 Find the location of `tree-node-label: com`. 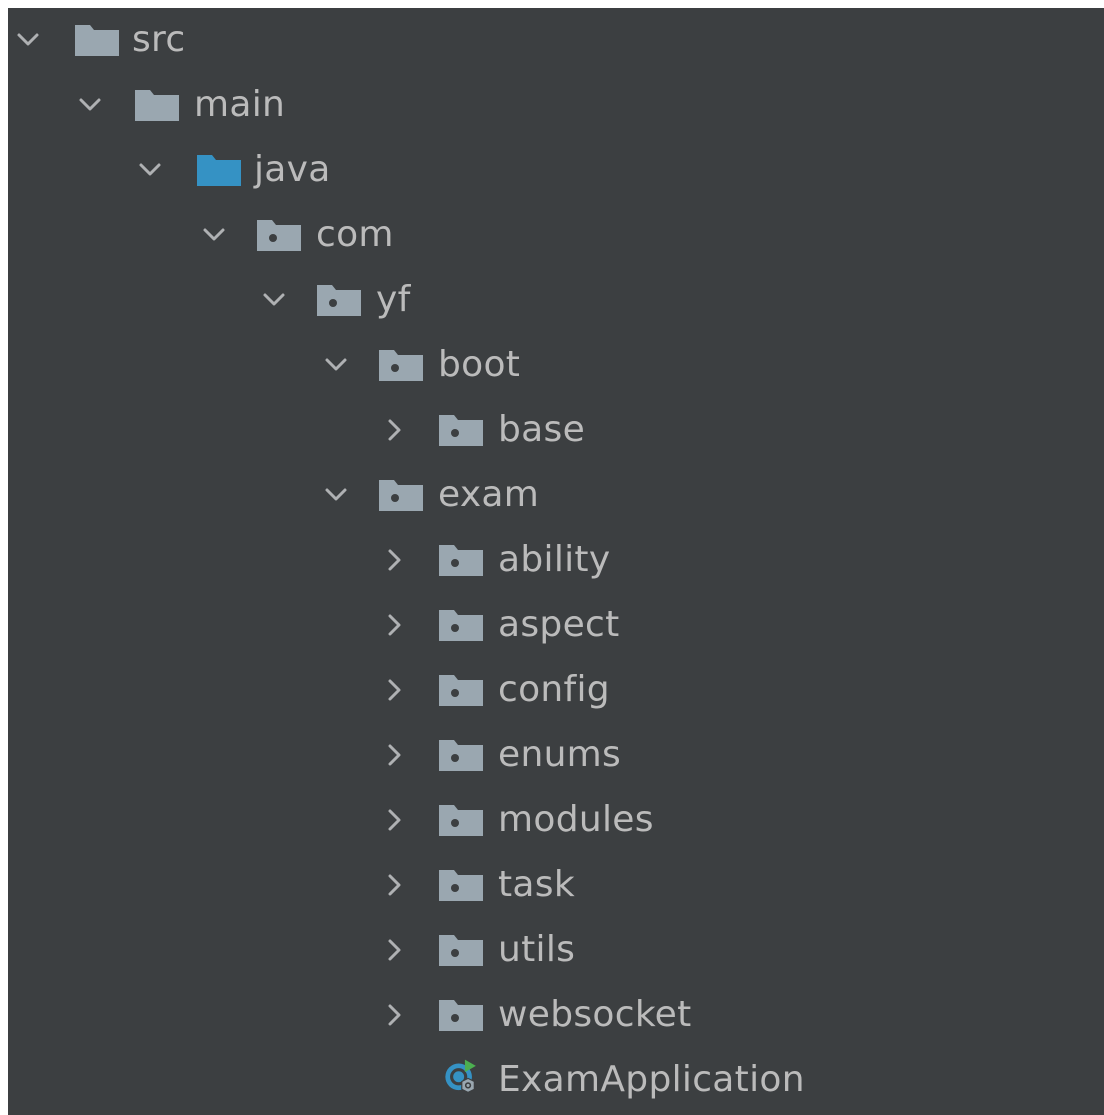

tree-node-label: com is located at coordinates (355, 234).